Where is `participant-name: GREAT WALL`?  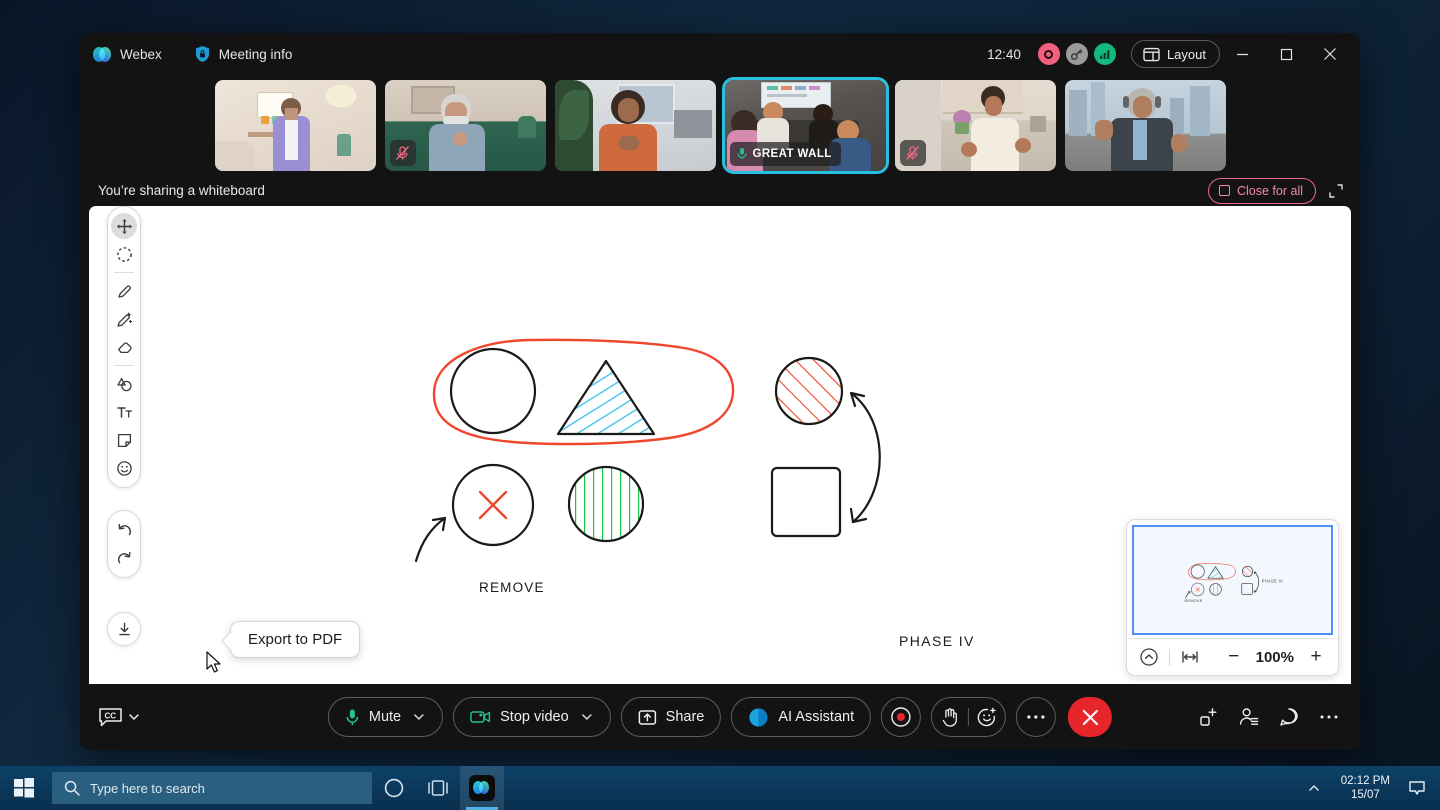 participant-name: GREAT WALL is located at coordinates (792, 153).